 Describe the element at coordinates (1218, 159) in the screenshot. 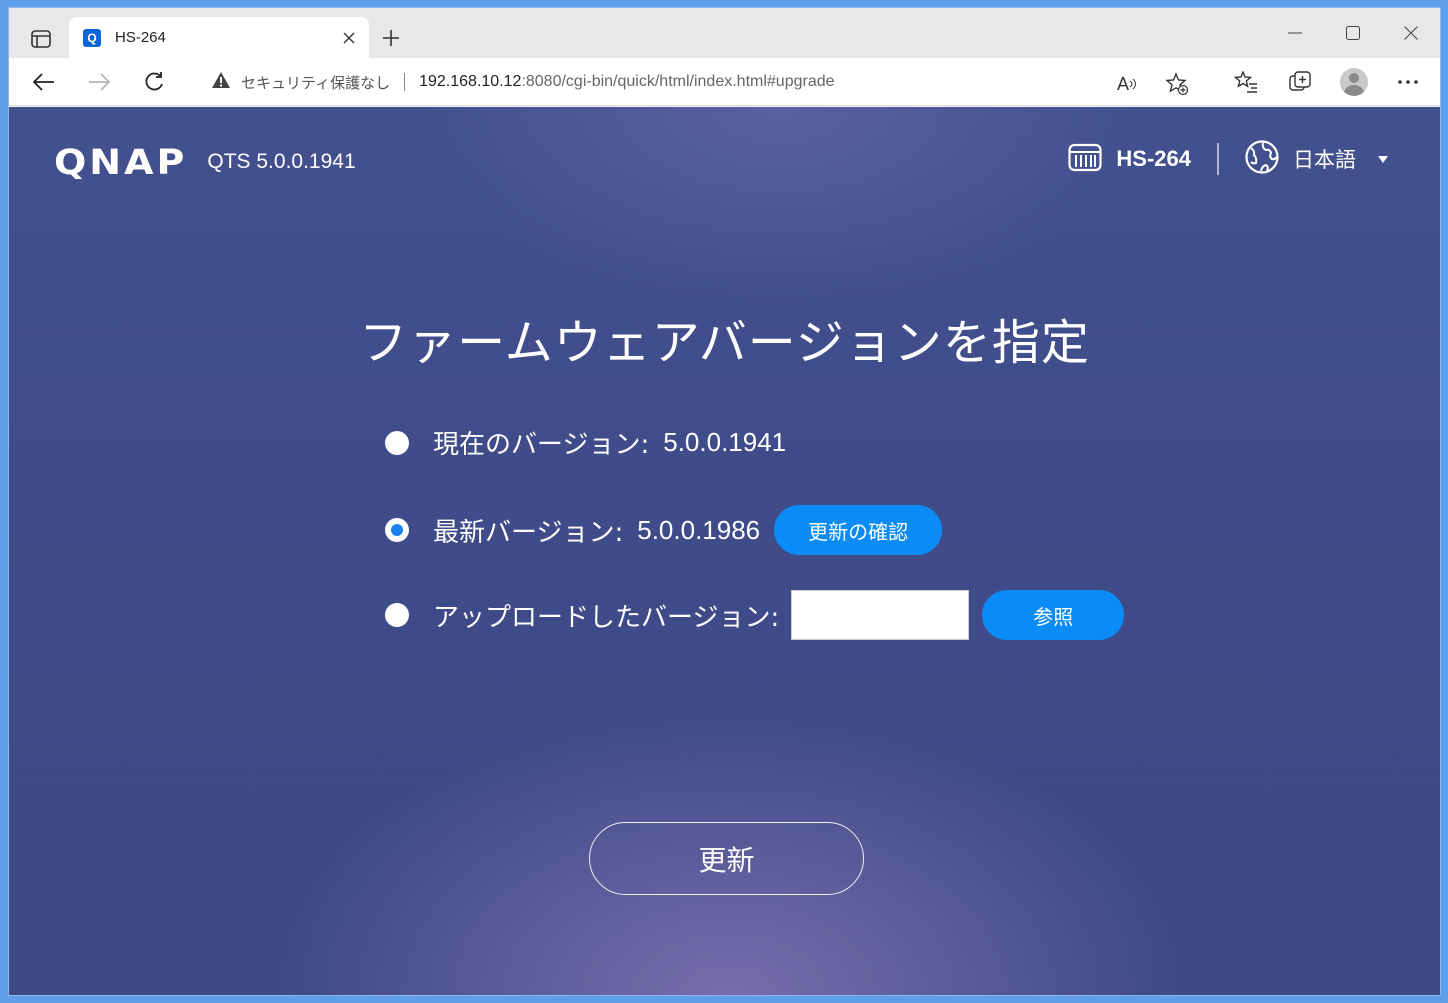

I see `header-separator` at that location.